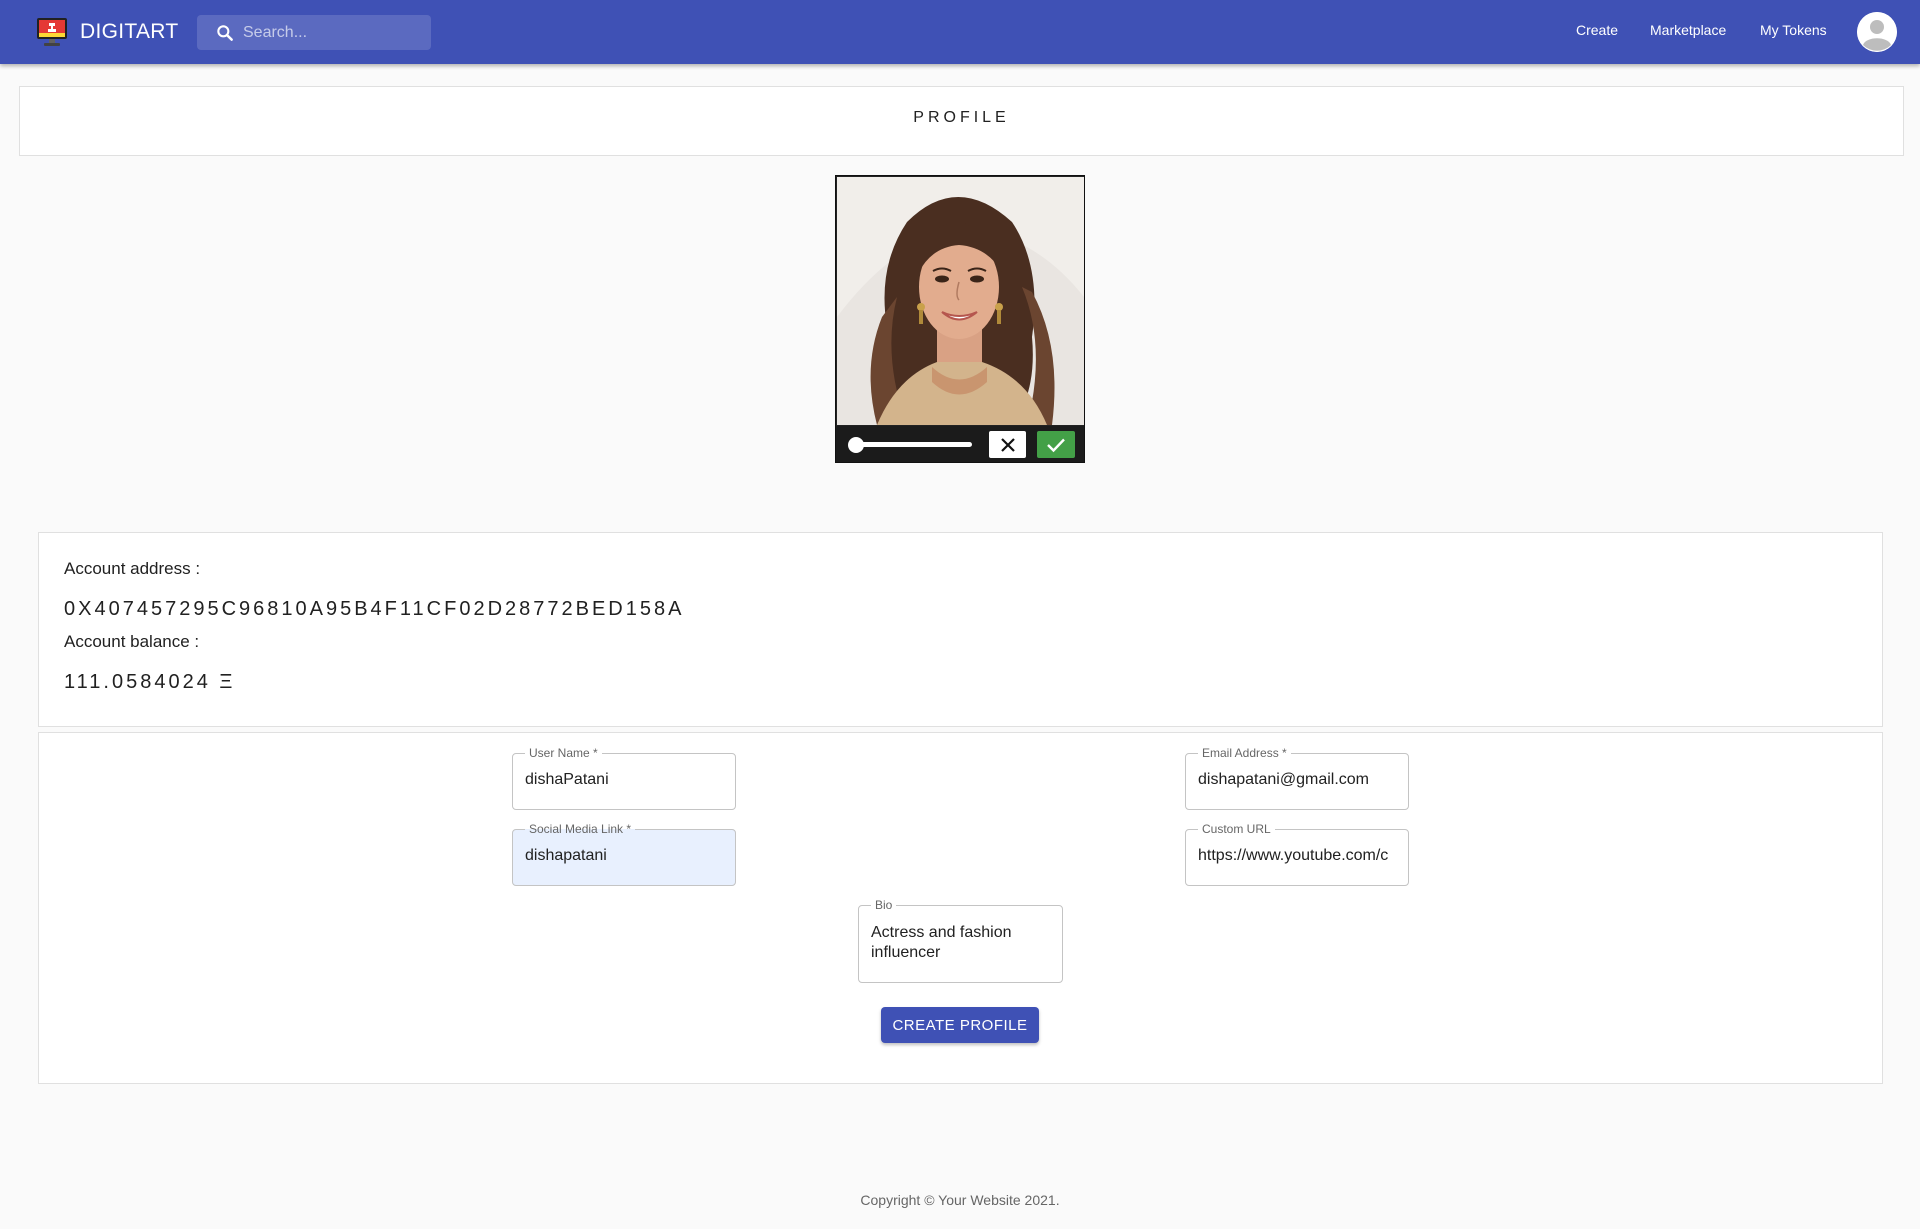  I want to click on user-name-field: User Name * dishaPatani, so click(624, 778).